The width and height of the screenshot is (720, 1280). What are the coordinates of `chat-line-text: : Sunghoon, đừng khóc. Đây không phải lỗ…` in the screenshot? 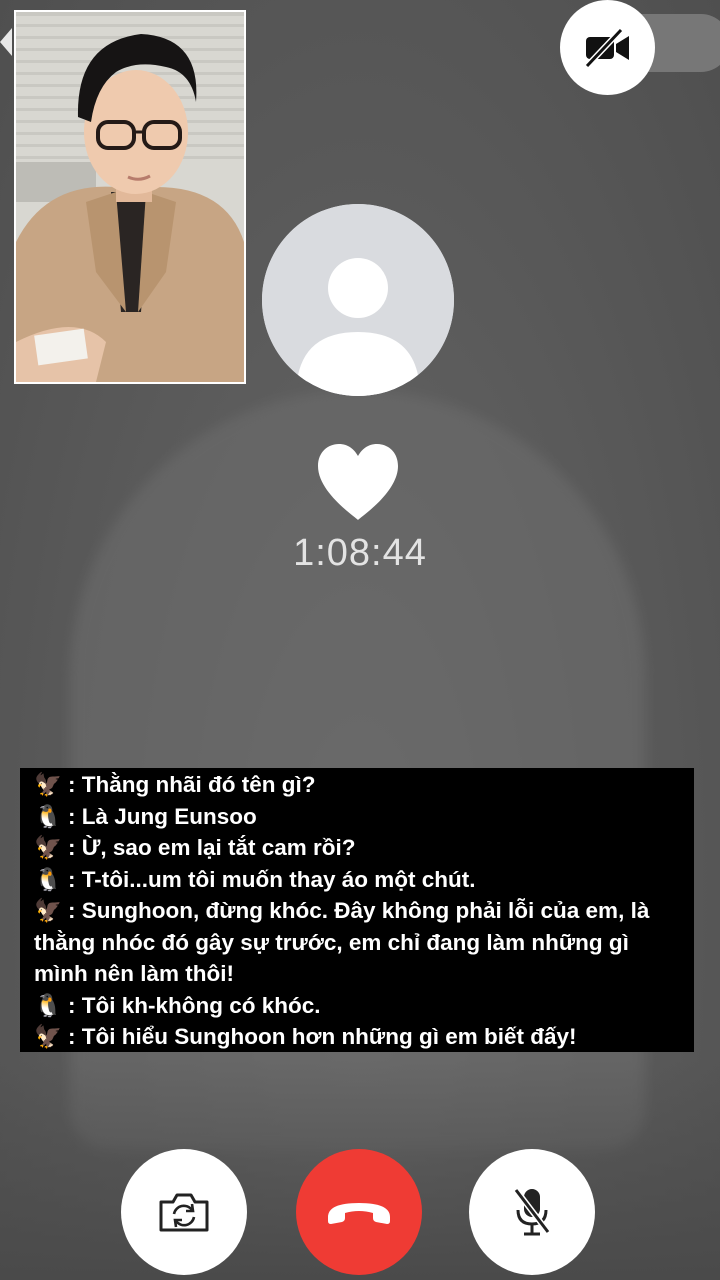 It's located at (342, 942).